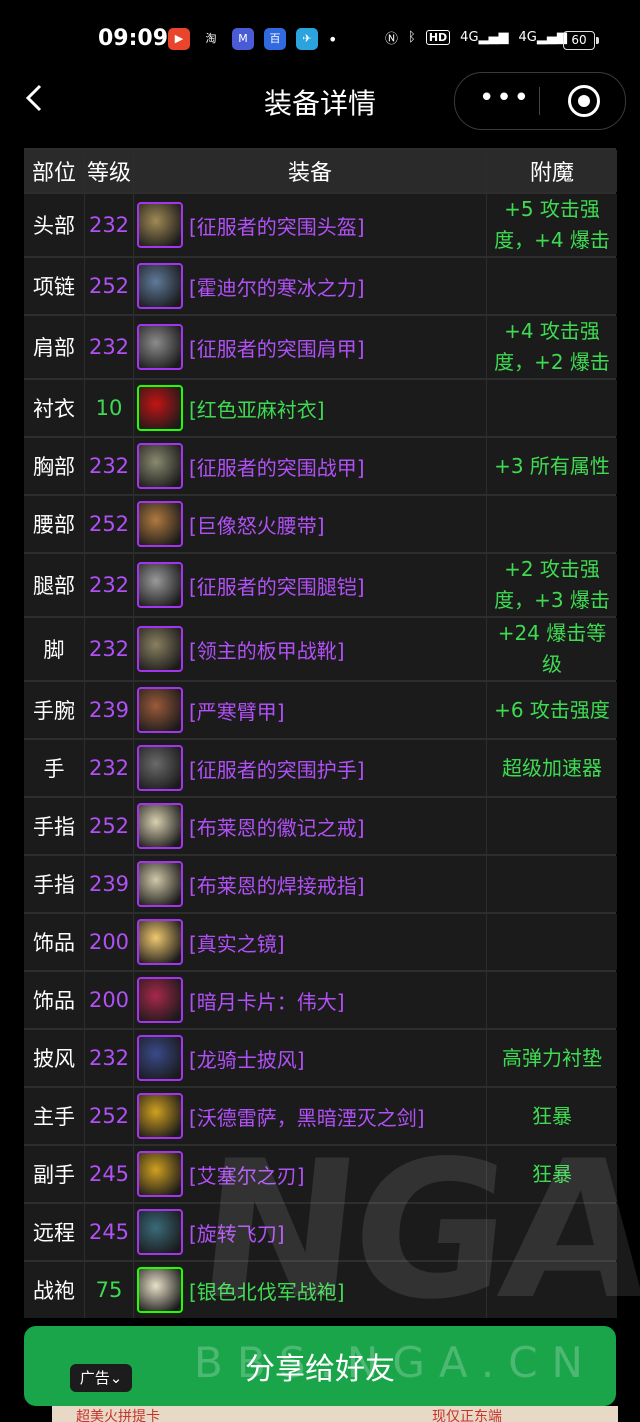 The height and width of the screenshot is (1422, 640). I want to click on item-name-link: [布莱恩的徽记之戒], so click(277, 826).